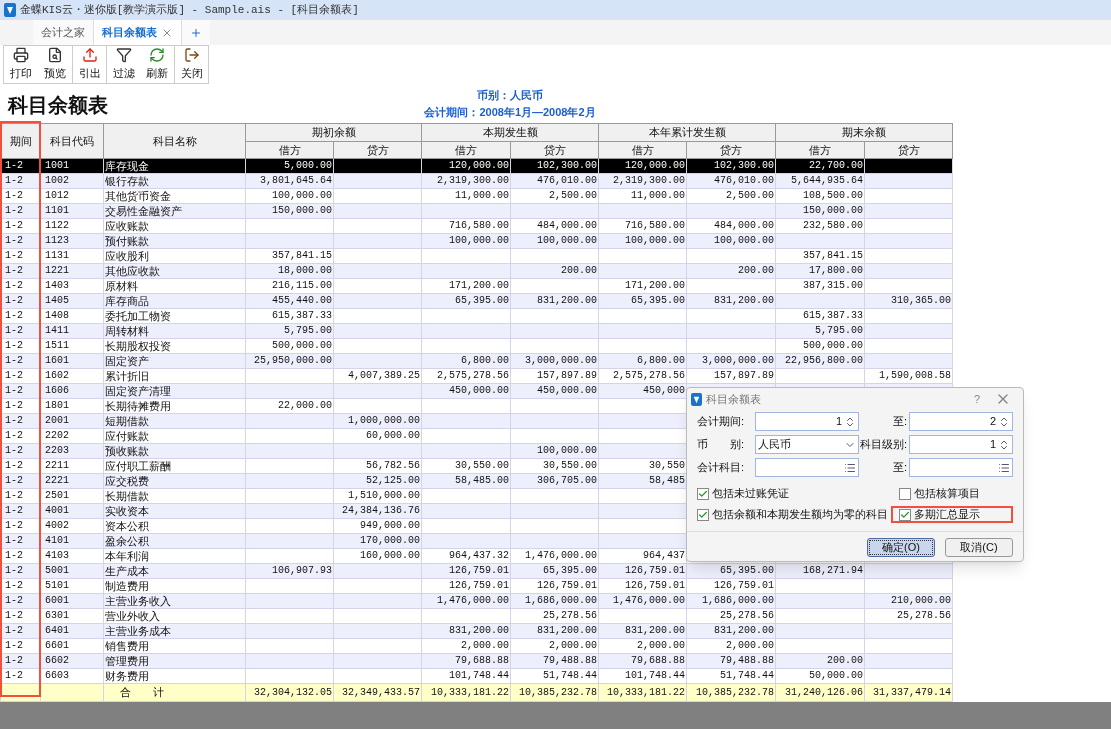 This screenshot has width=1111, height=729. Describe the element at coordinates (377, 481) in the screenshot. I see `table-cell: 52,125.00` at that location.